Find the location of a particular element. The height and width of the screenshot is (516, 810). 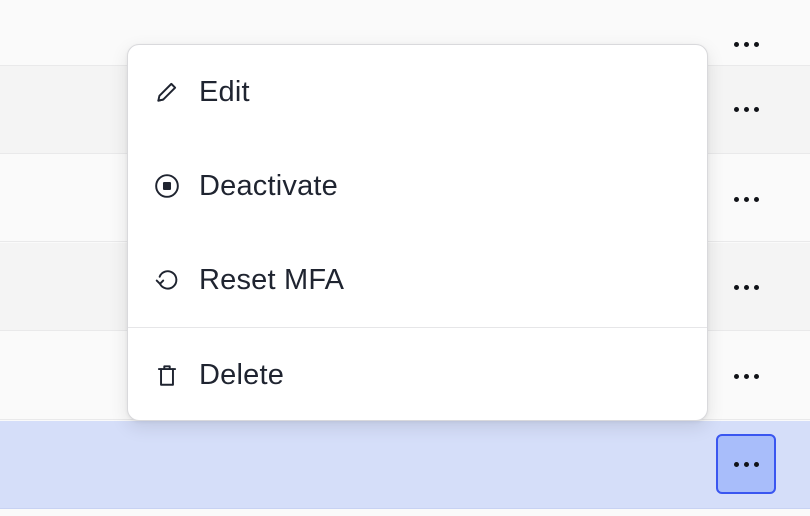

menu-item-label: Reset MFA is located at coordinates (272, 279).